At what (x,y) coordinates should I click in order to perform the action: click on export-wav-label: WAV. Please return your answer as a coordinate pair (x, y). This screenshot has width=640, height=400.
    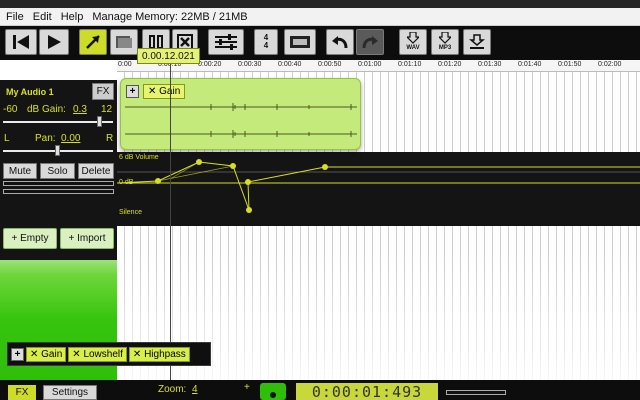
    Looking at the image, I should click on (413, 48).